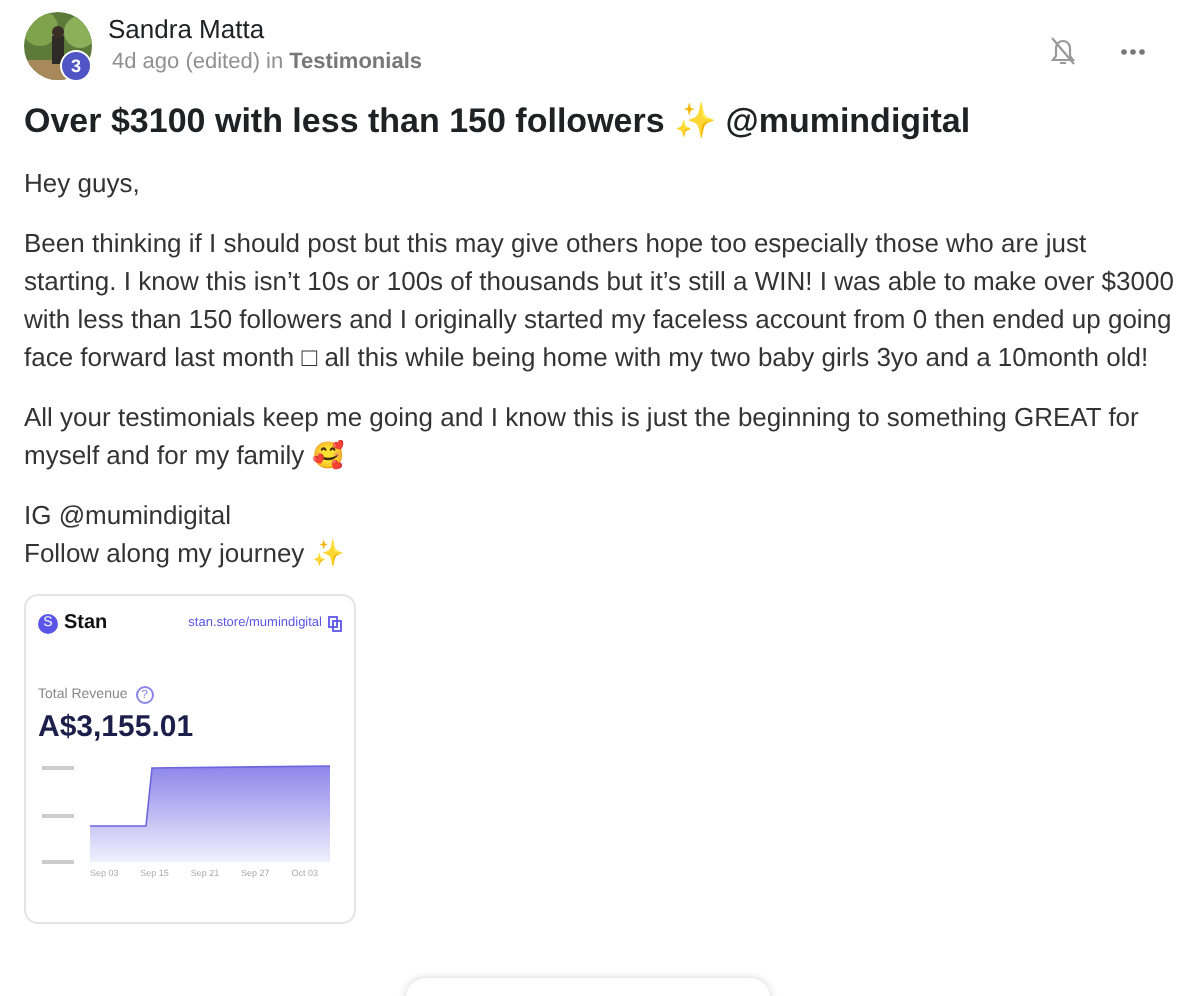  Describe the element at coordinates (117, 727) in the screenshot. I see `metric-value: A$3,155.01` at that location.